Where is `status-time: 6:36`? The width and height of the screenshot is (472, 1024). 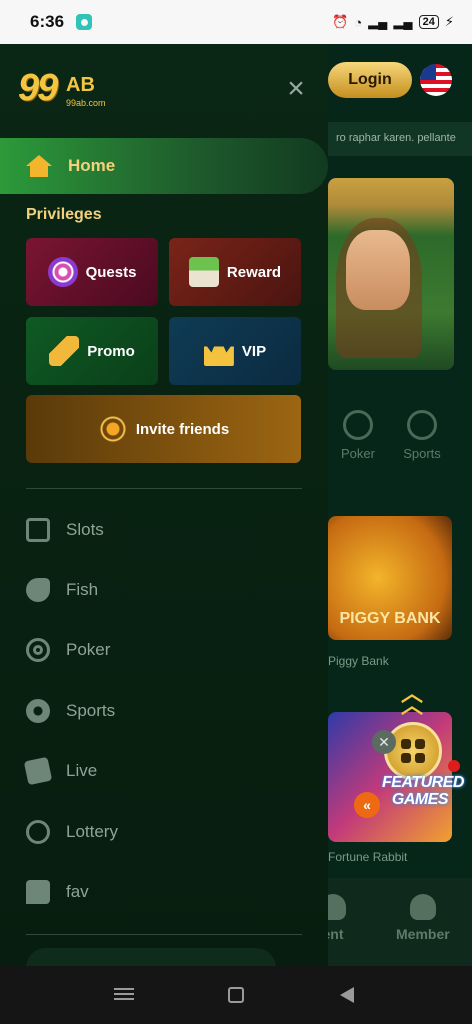 status-time: 6:36 is located at coordinates (47, 21).